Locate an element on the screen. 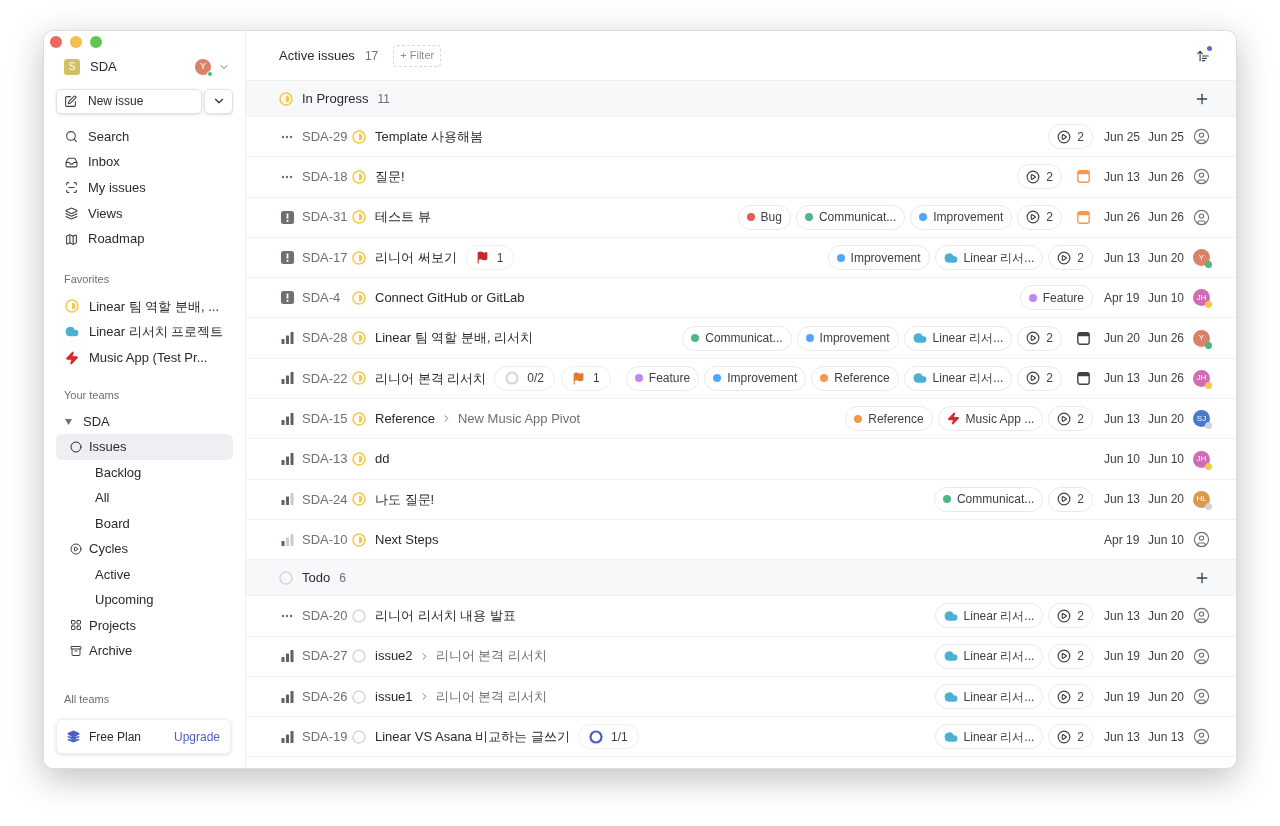 Image resolution: width=1280 pixels, height=826 pixels. sidebar-item: Archive is located at coordinates (144, 651).